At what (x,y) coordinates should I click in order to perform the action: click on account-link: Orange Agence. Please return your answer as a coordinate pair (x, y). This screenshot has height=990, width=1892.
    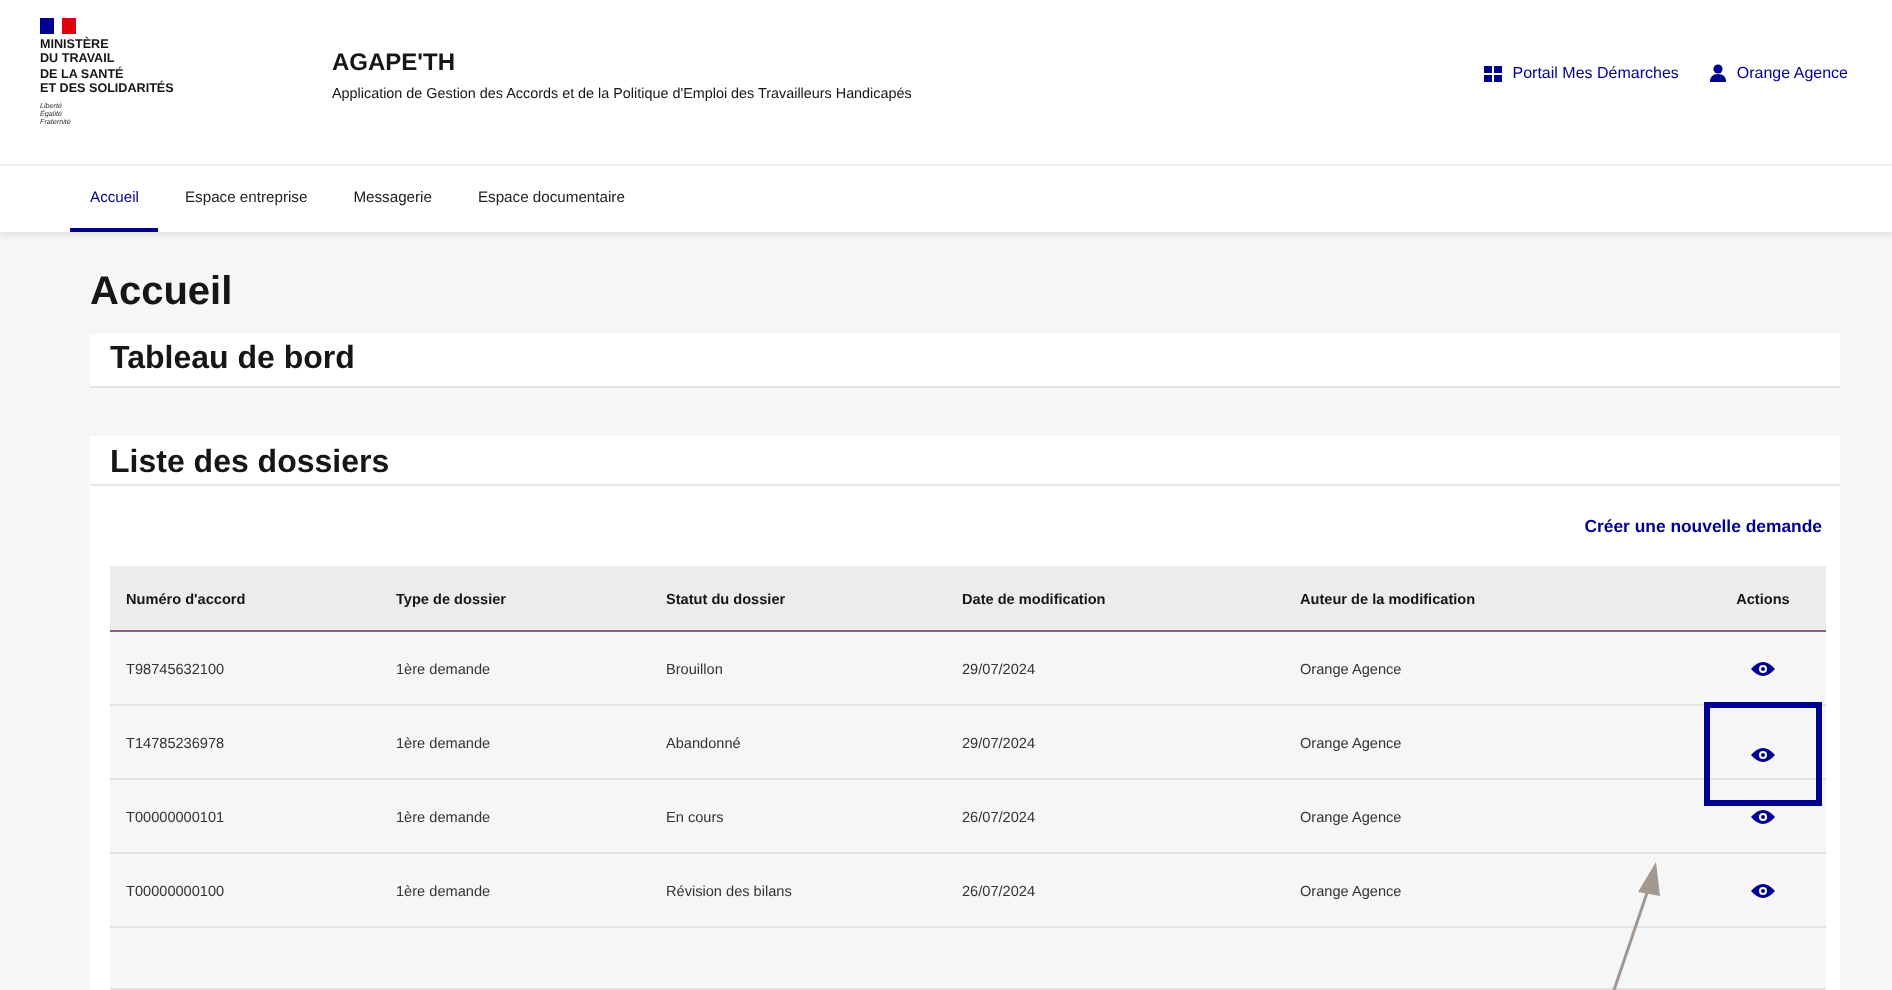
    Looking at the image, I should click on (1779, 73).